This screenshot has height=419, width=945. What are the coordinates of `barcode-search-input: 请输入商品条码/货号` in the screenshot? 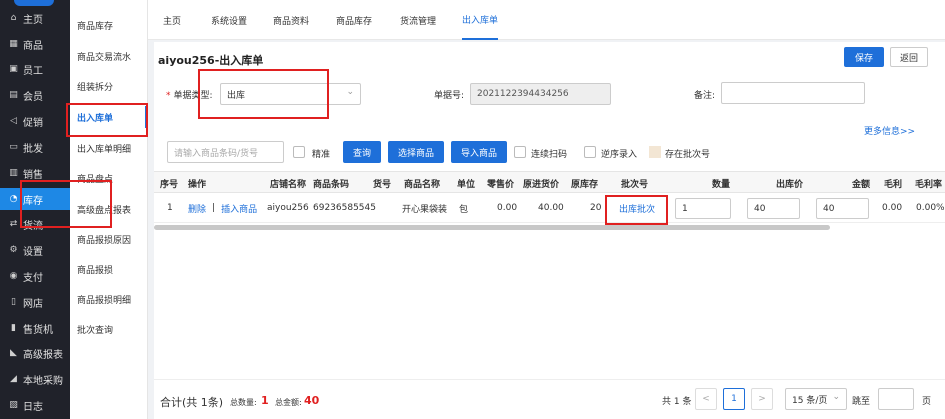 It's located at (225, 152).